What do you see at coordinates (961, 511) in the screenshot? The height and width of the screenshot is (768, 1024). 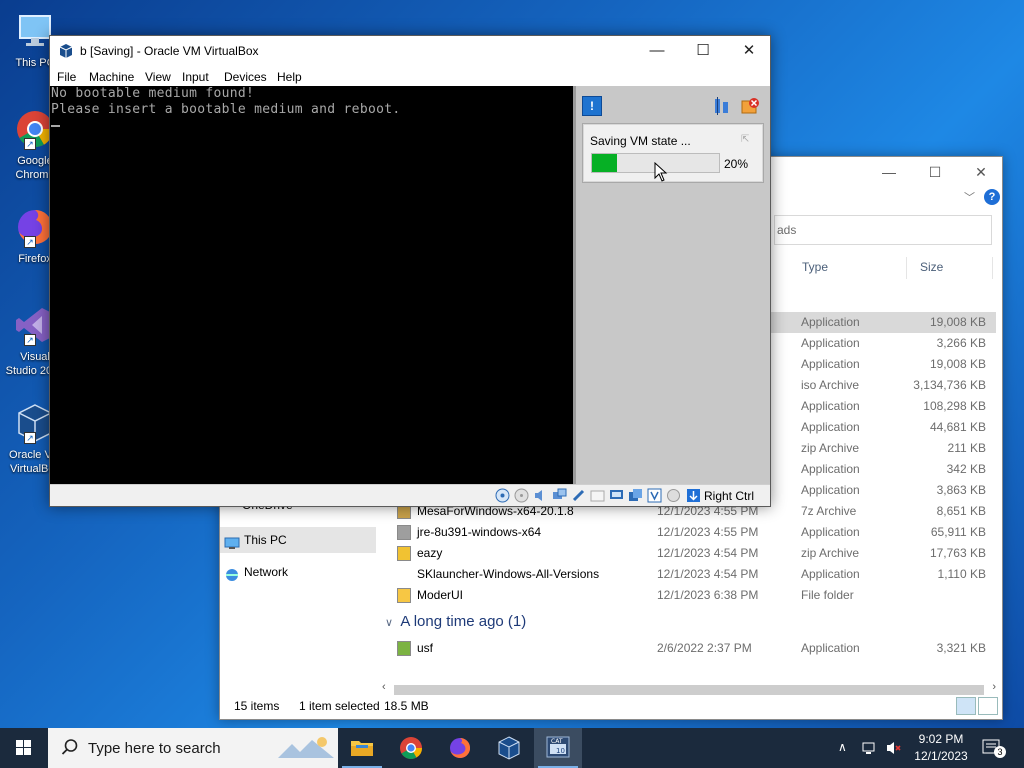 I see `cell-size: 8,651 KB` at bounding box center [961, 511].